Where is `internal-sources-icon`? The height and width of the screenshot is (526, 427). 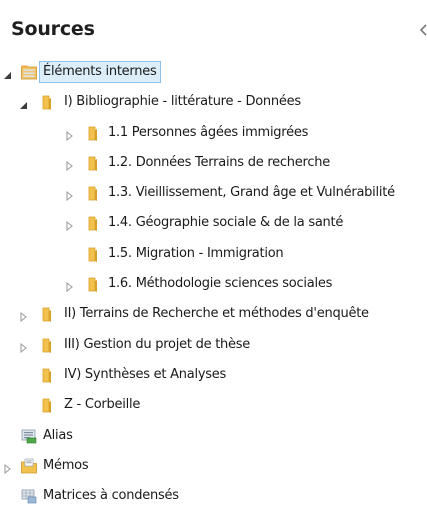 internal-sources-icon is located at coordinates (29, 72).